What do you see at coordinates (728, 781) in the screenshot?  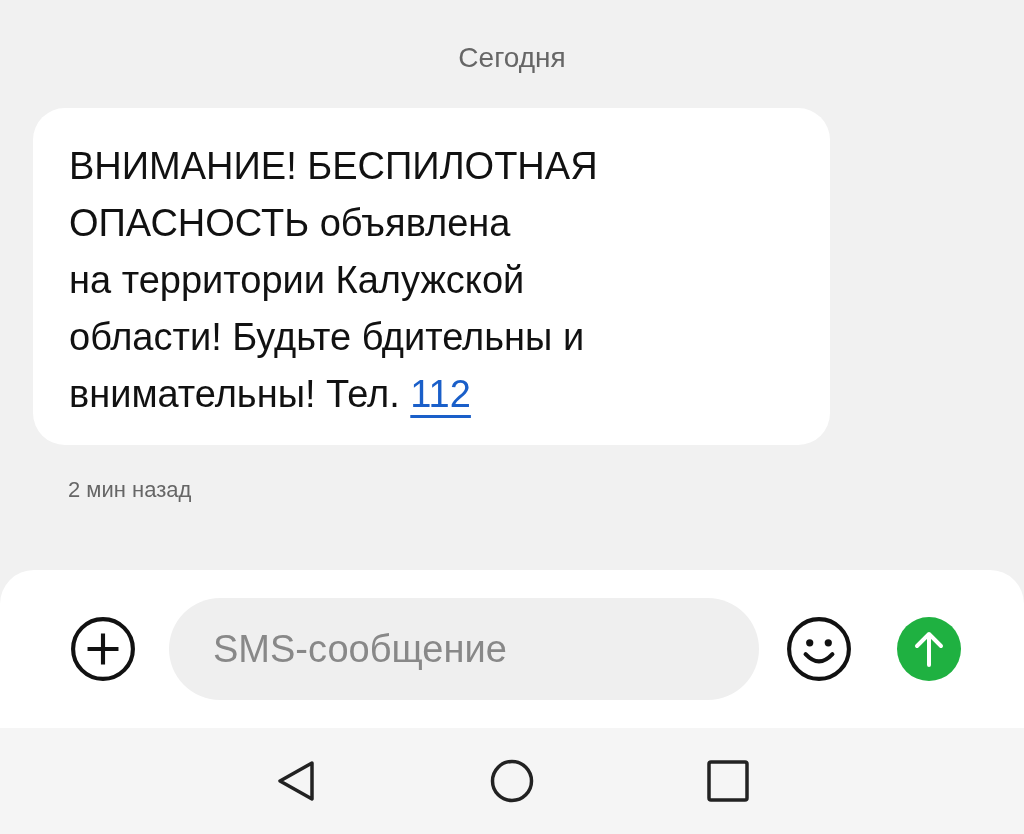 I see `recents-icon` at bounding box center [728, 781].